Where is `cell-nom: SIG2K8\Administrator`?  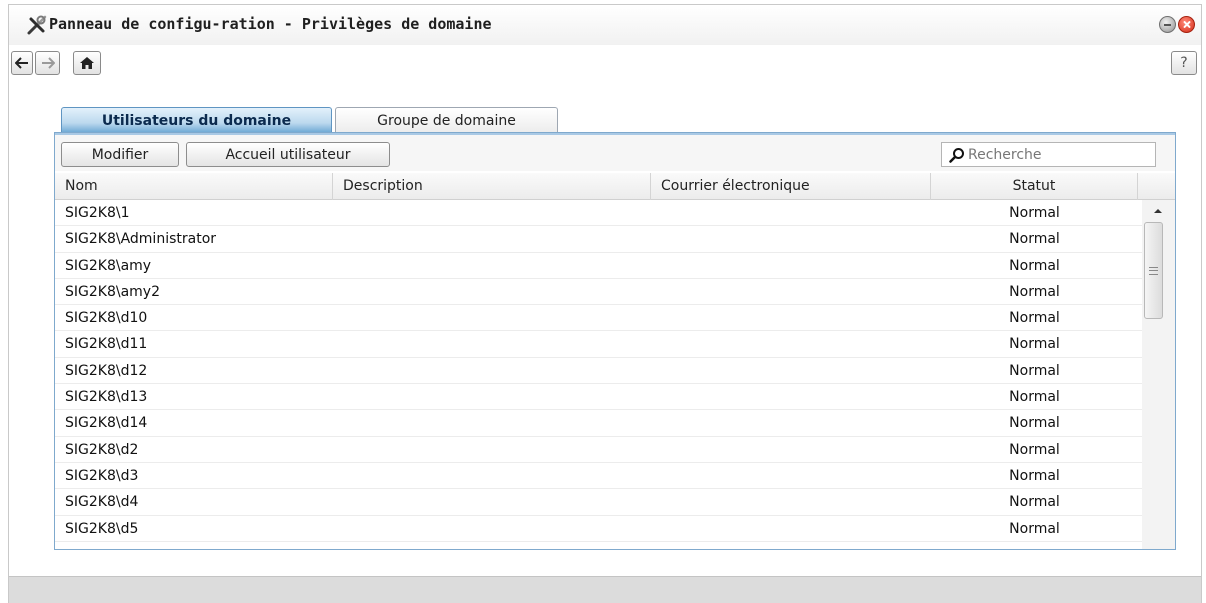
cell-nom: SIG2K8\Administrator is located at coordinates (141, 239).